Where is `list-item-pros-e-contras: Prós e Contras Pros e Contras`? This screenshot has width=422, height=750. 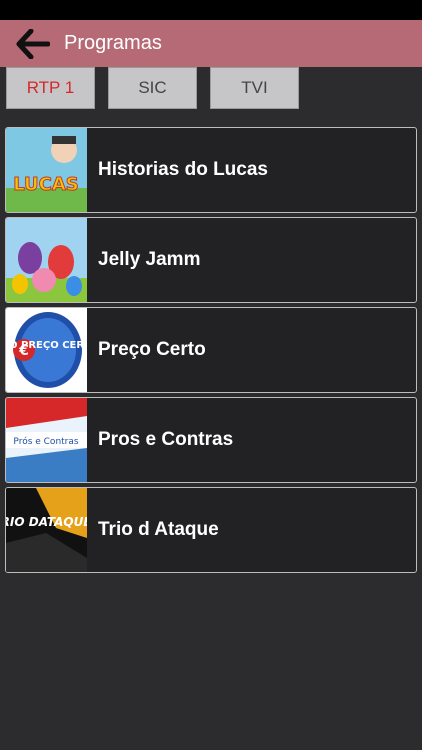
list-item-pros-e-contras: Prós e Contras Pros e Contras is located at coordinates (211, 440).